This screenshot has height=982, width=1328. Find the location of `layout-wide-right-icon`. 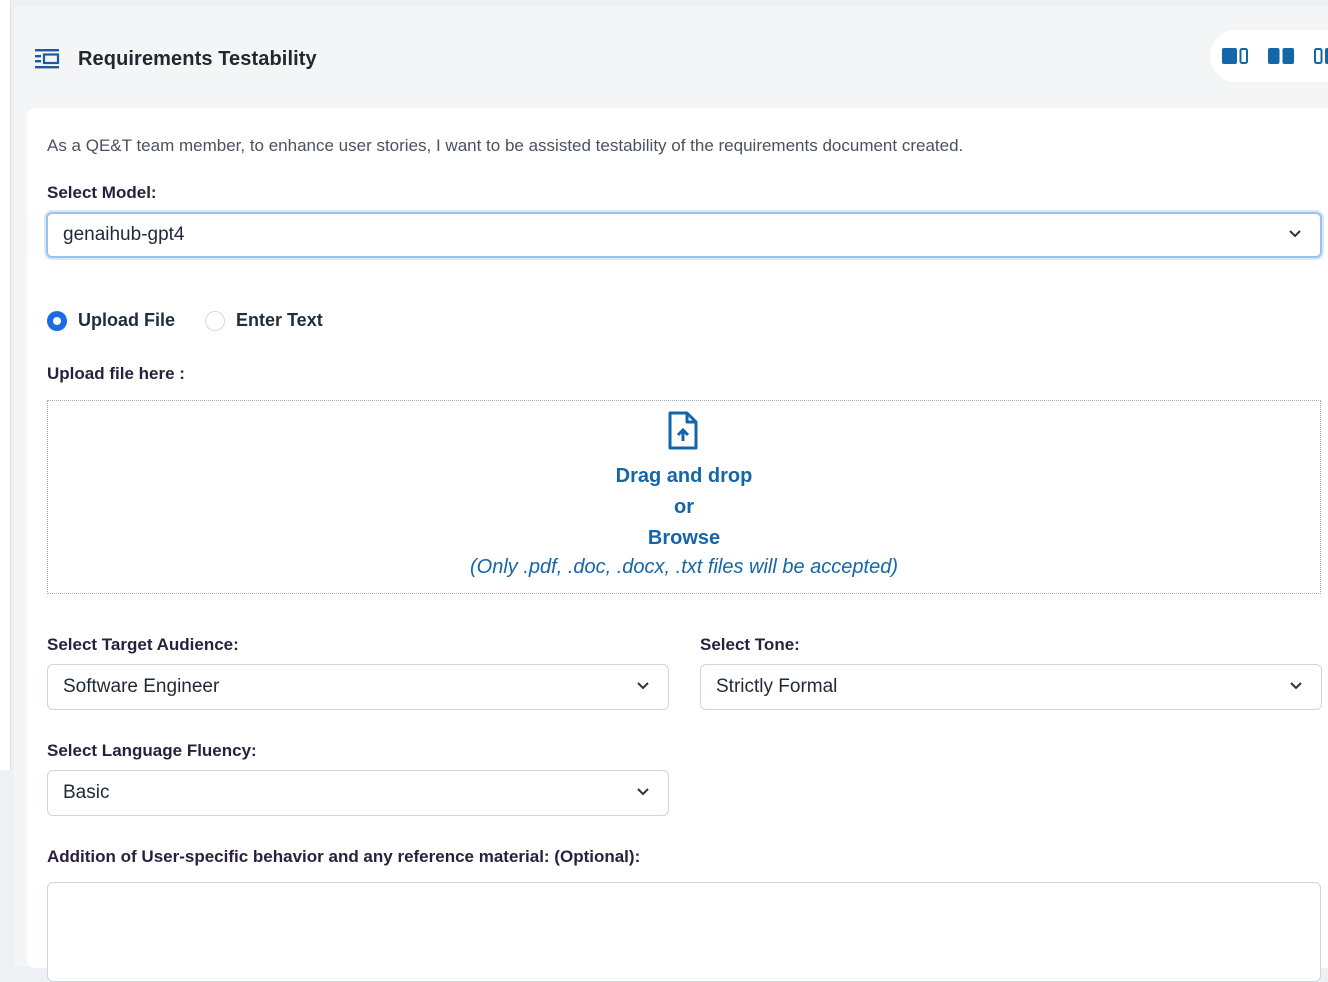

layout-wide-right-icon is located at coordinates (1321, 56).